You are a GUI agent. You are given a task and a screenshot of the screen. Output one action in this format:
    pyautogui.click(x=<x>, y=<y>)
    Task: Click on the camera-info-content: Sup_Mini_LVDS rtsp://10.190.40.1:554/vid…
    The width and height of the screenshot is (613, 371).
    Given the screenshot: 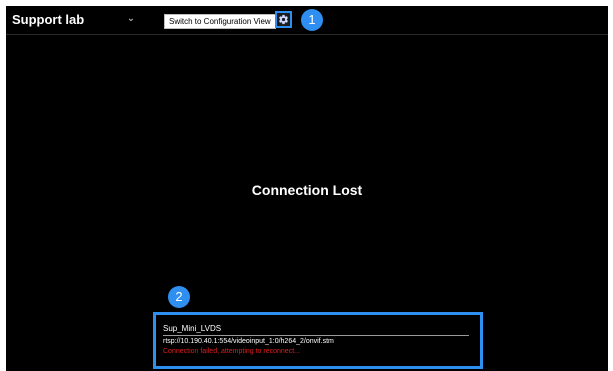 What is the action you would take?
    pyautogui.click(x=316, y=340)
    